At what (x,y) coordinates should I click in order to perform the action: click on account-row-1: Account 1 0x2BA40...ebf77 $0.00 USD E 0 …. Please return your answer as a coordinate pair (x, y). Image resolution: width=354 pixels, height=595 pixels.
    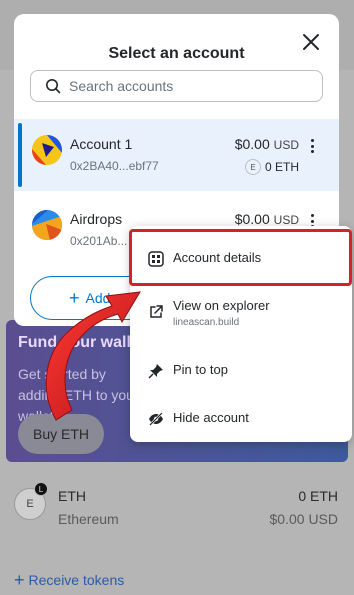
    Looking at the image, I should click on (176, 155).